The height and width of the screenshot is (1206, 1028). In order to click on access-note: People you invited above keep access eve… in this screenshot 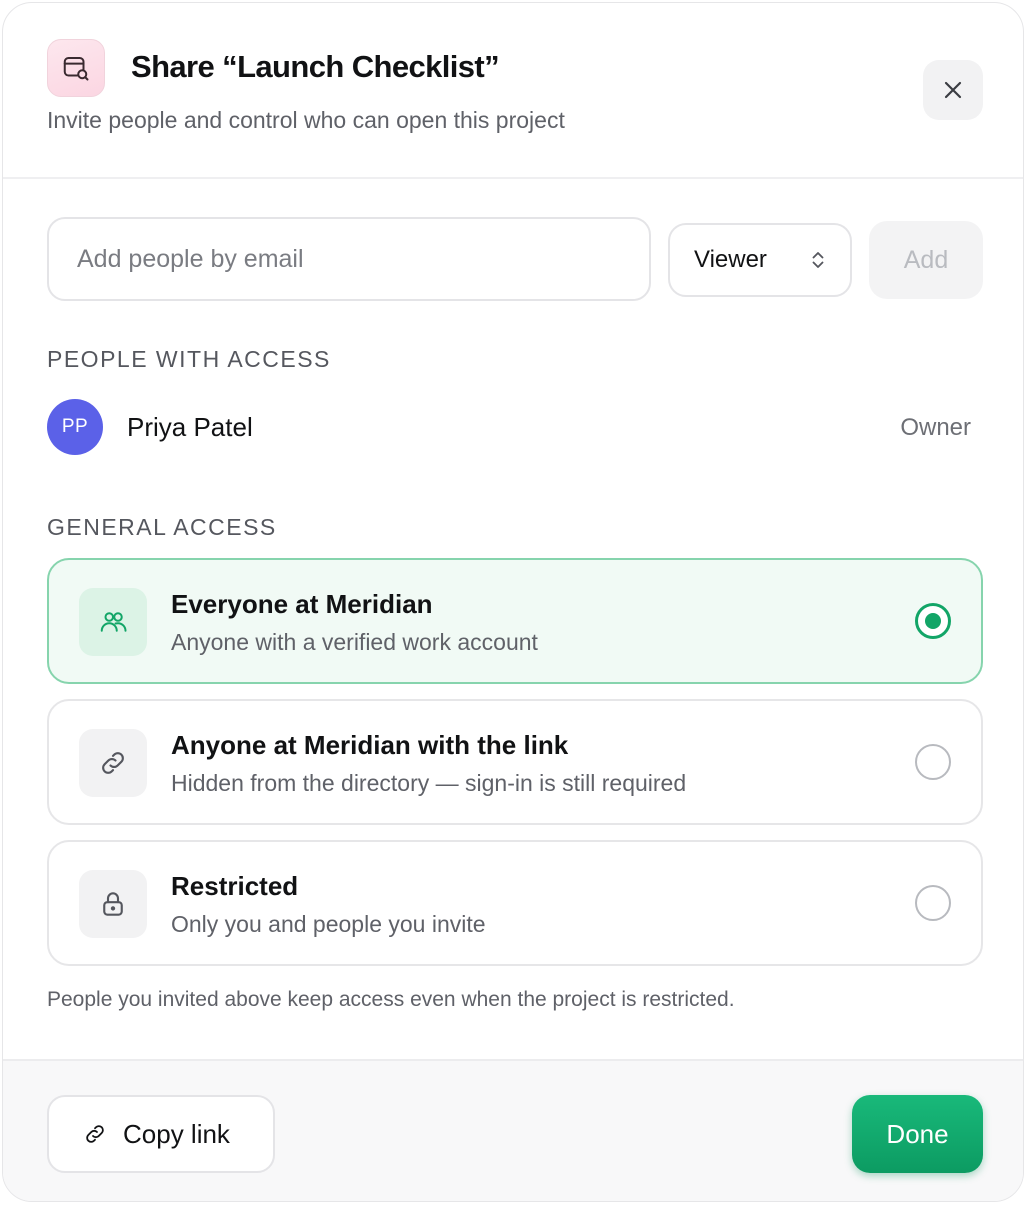, I will do `click(391, 999)`.